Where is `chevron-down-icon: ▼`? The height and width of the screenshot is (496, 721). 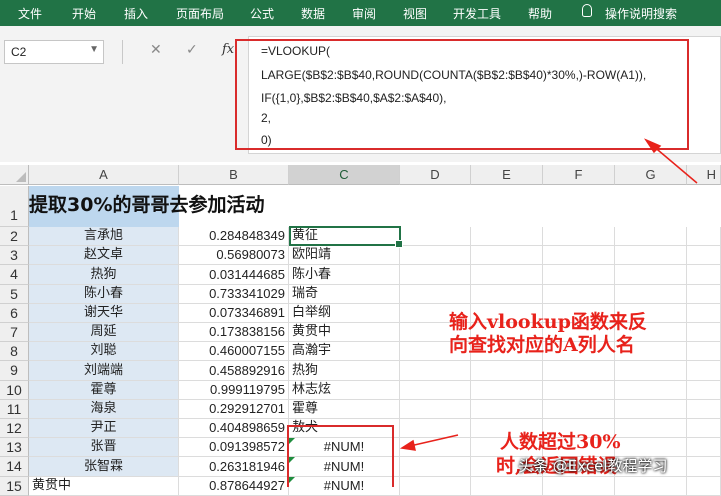
chevron-down-icon: ▼ is located at coordinates (94, 49).